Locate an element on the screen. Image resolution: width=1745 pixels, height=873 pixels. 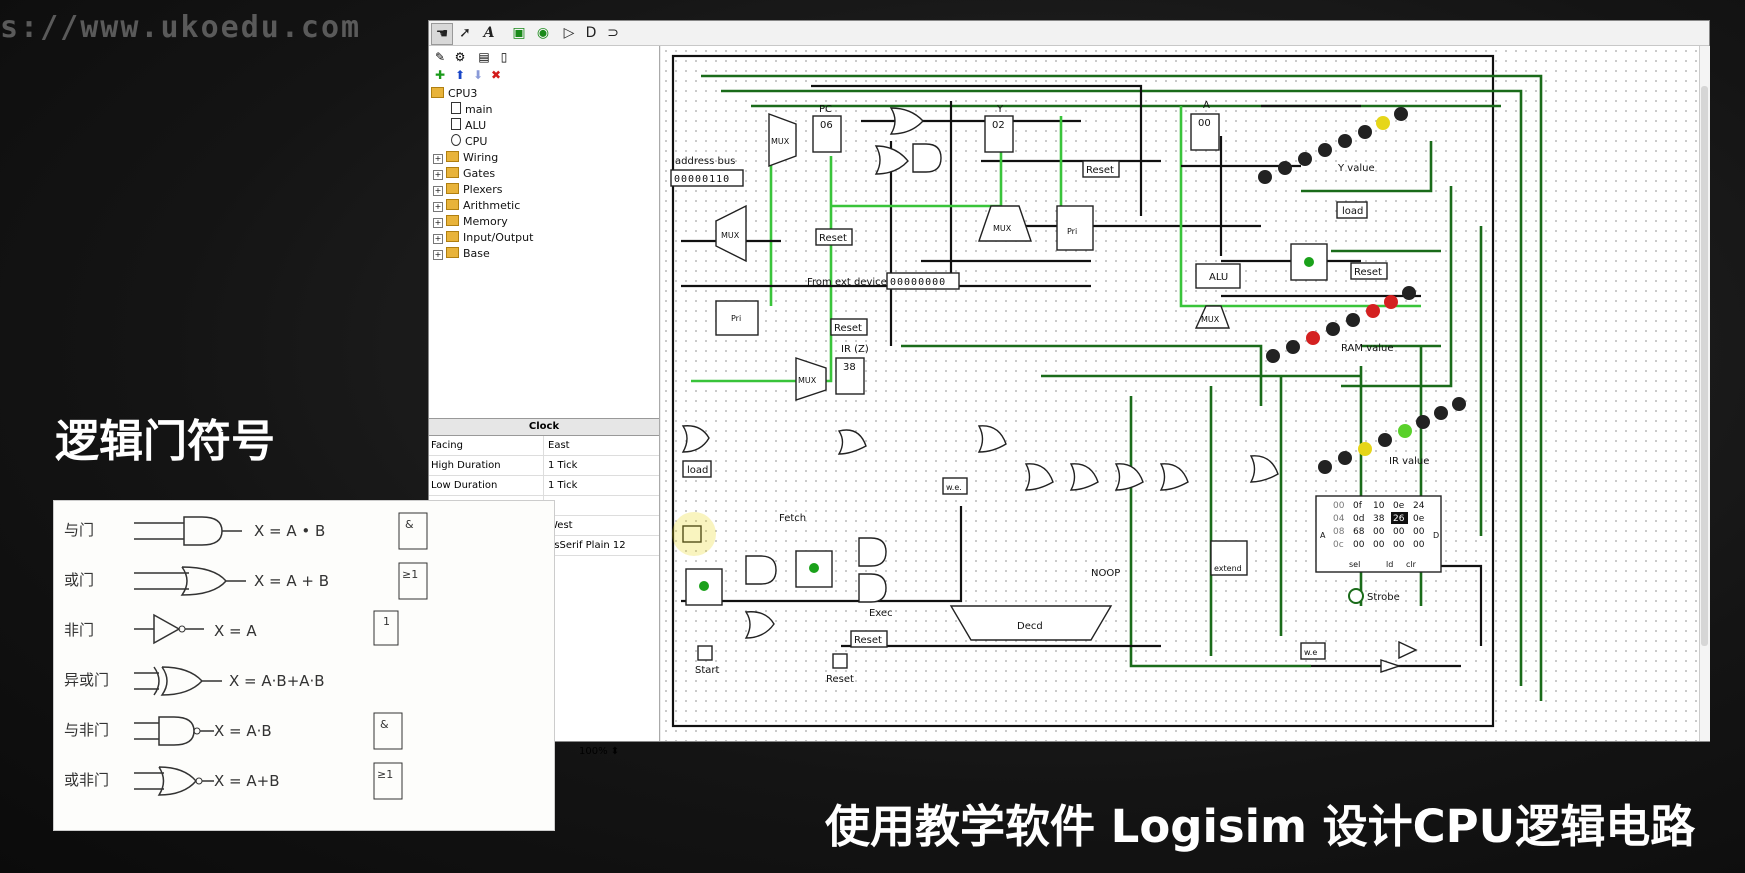
vertical-scrollbar is located at coordinates (1704, 393).